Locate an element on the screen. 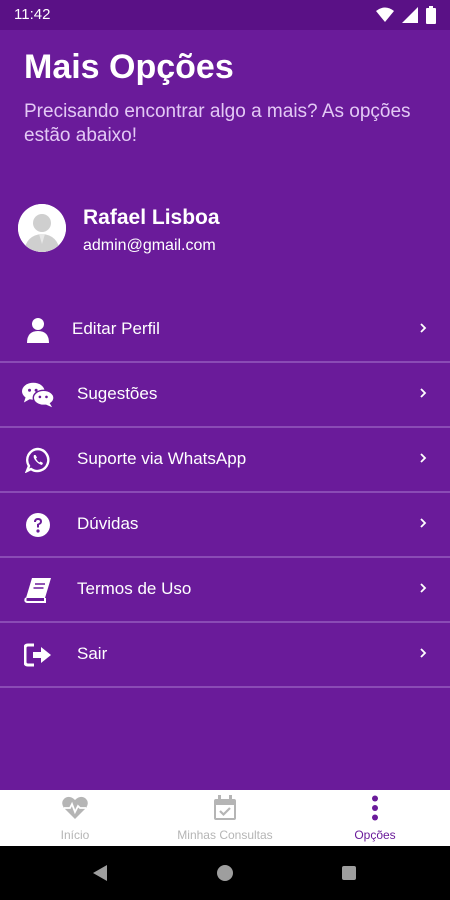 This screenshot has width=450, height=900. nav-label: Opções is located at coordinates (375, 835).